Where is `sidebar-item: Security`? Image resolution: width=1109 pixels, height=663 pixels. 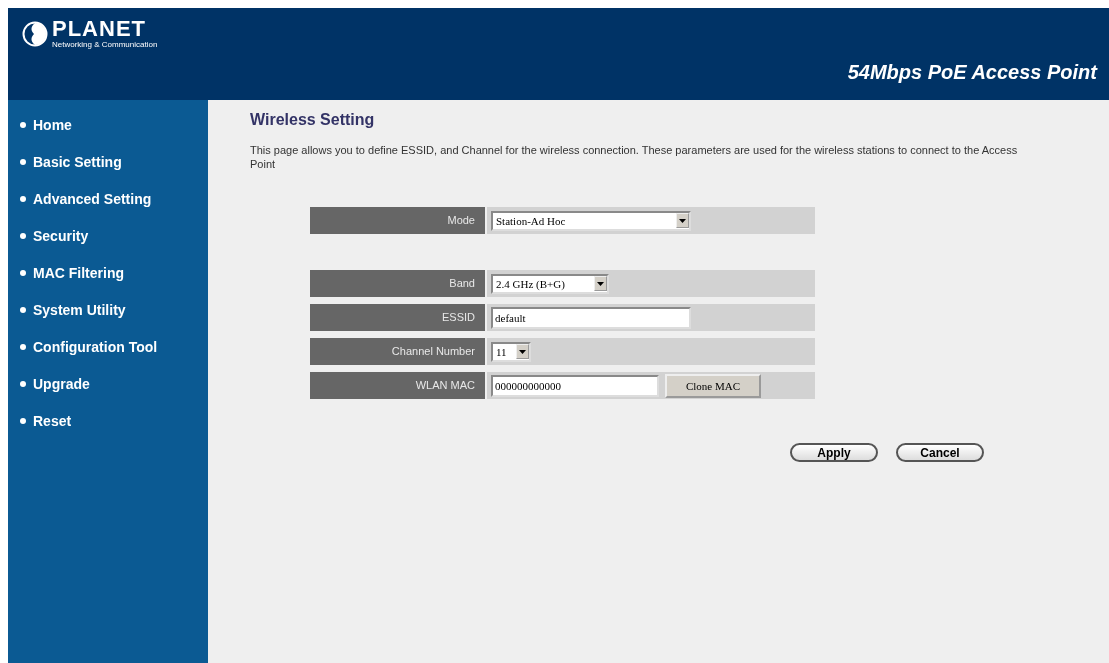
sidebar-item: Security is located at coordinates (54, 236).